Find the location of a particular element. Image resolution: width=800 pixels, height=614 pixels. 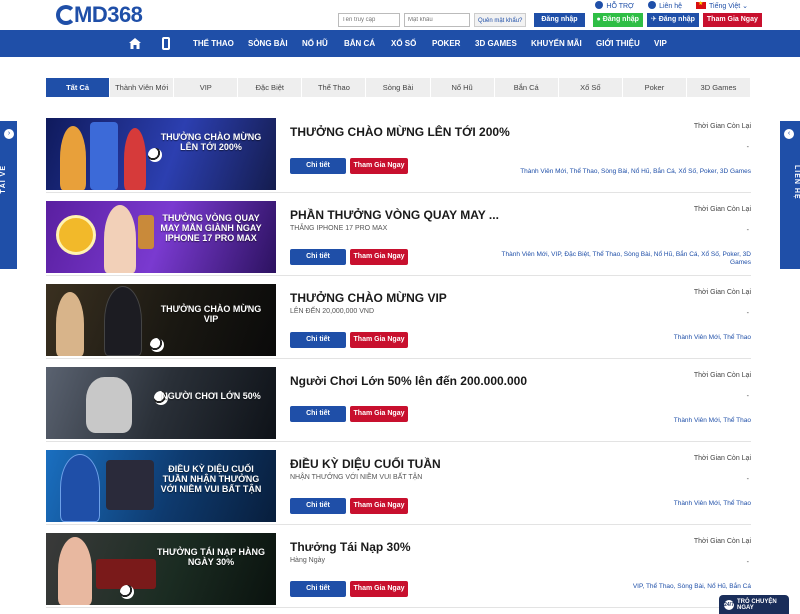

contact-link: Liên hệ is located at coordinates (665, 5).